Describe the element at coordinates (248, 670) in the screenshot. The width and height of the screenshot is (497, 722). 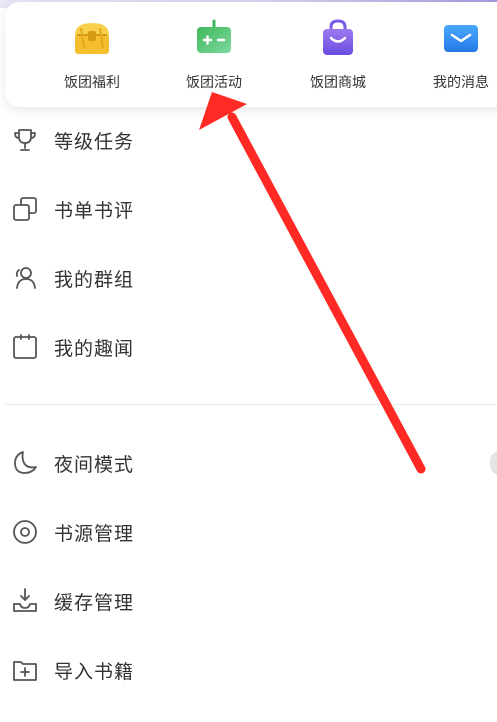
I see `menu-item-import-books: 导入书籍` at that location.